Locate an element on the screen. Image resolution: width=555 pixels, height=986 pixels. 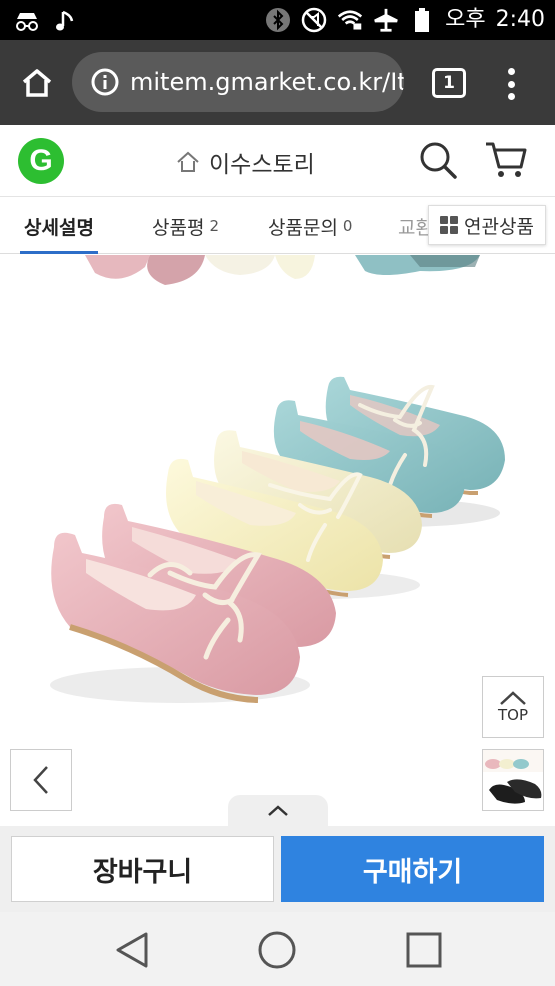
recents-square-icon is located at coordinates (424, 950).